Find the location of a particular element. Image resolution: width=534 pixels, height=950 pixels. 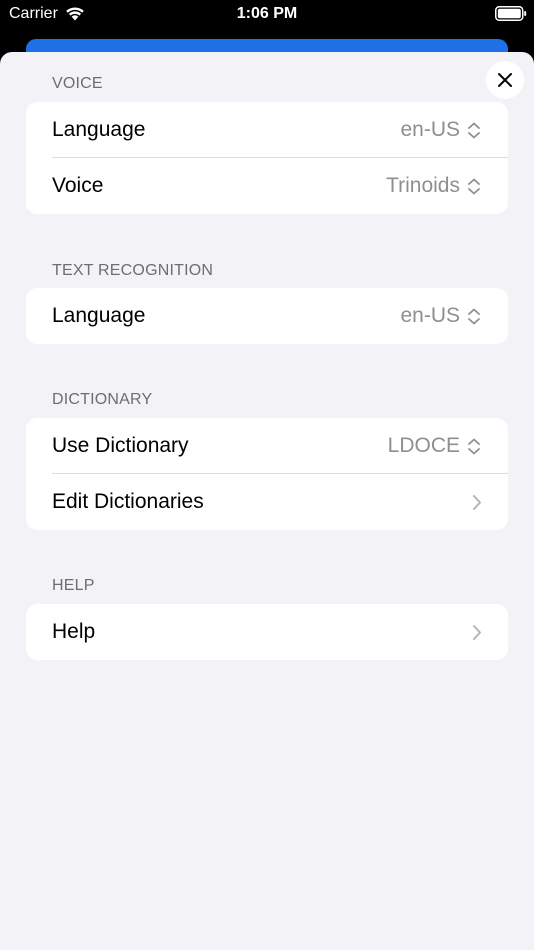

text-recognition-group: Language en-US is located at coordinates (267, 316).